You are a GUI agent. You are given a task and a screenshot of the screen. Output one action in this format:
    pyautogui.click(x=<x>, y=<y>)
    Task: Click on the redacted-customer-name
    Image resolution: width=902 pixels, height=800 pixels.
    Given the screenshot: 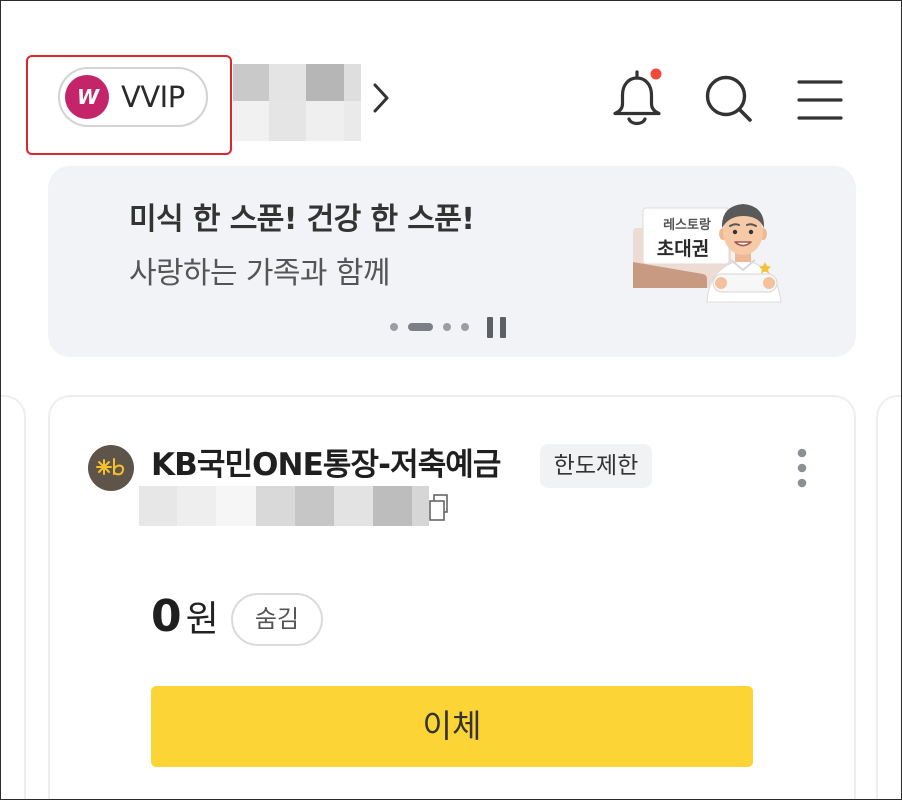 What is the action you would take?
    pyautogui.click(x=297, y=102)
    